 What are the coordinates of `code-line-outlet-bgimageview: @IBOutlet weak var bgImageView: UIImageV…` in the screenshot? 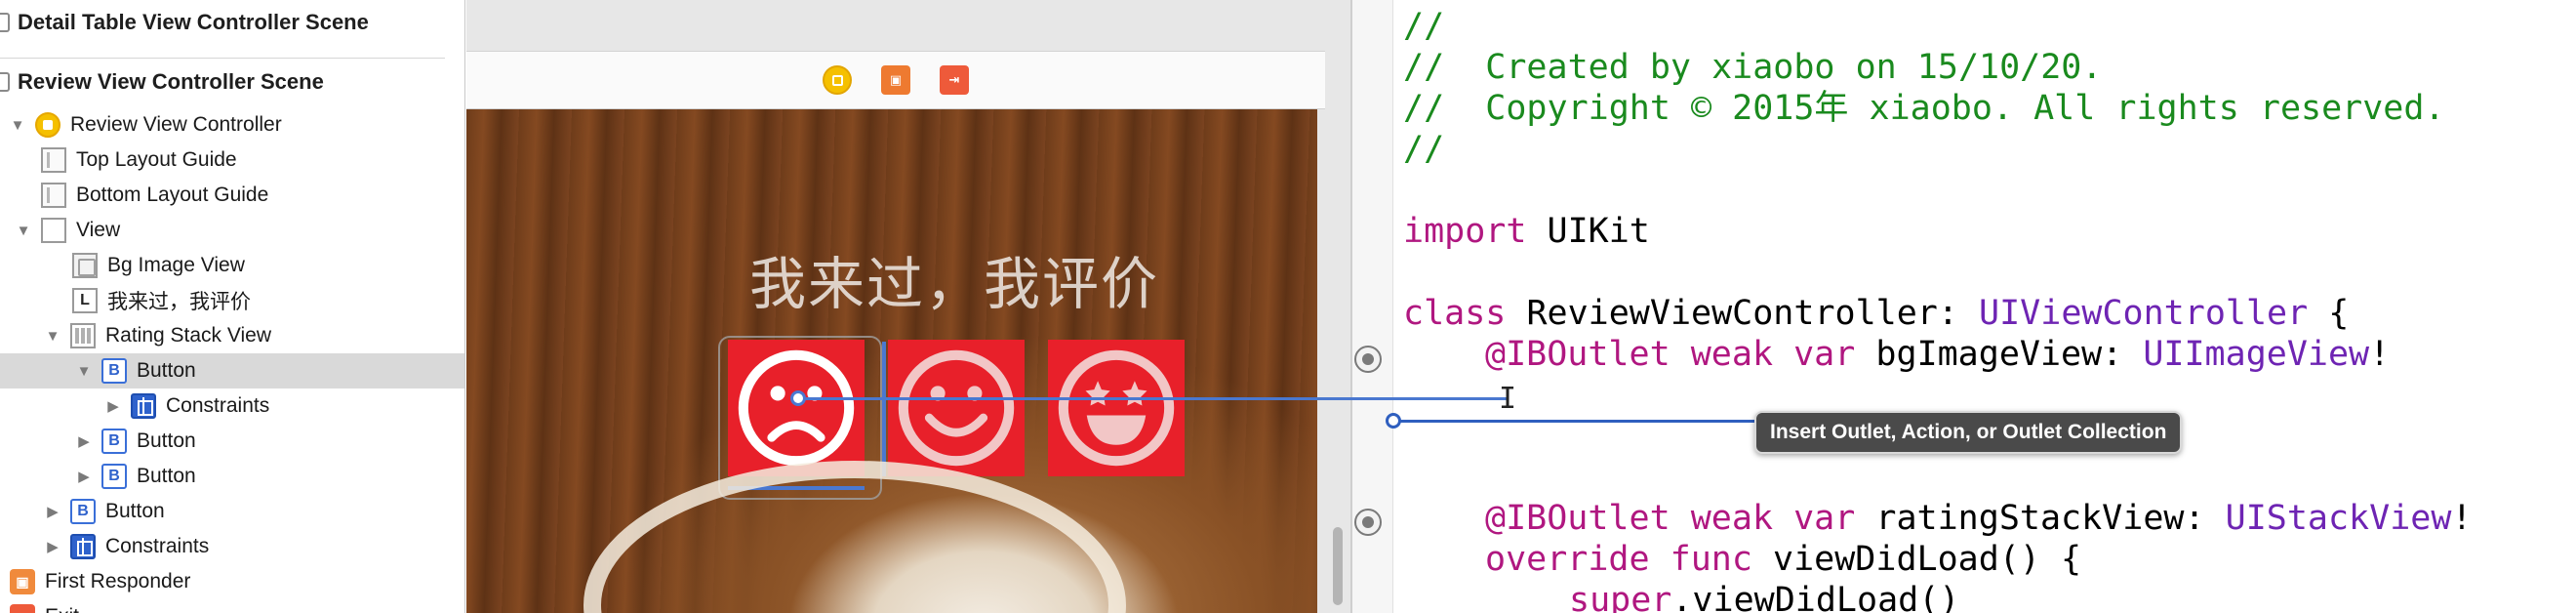 It's located at (1937, 354).